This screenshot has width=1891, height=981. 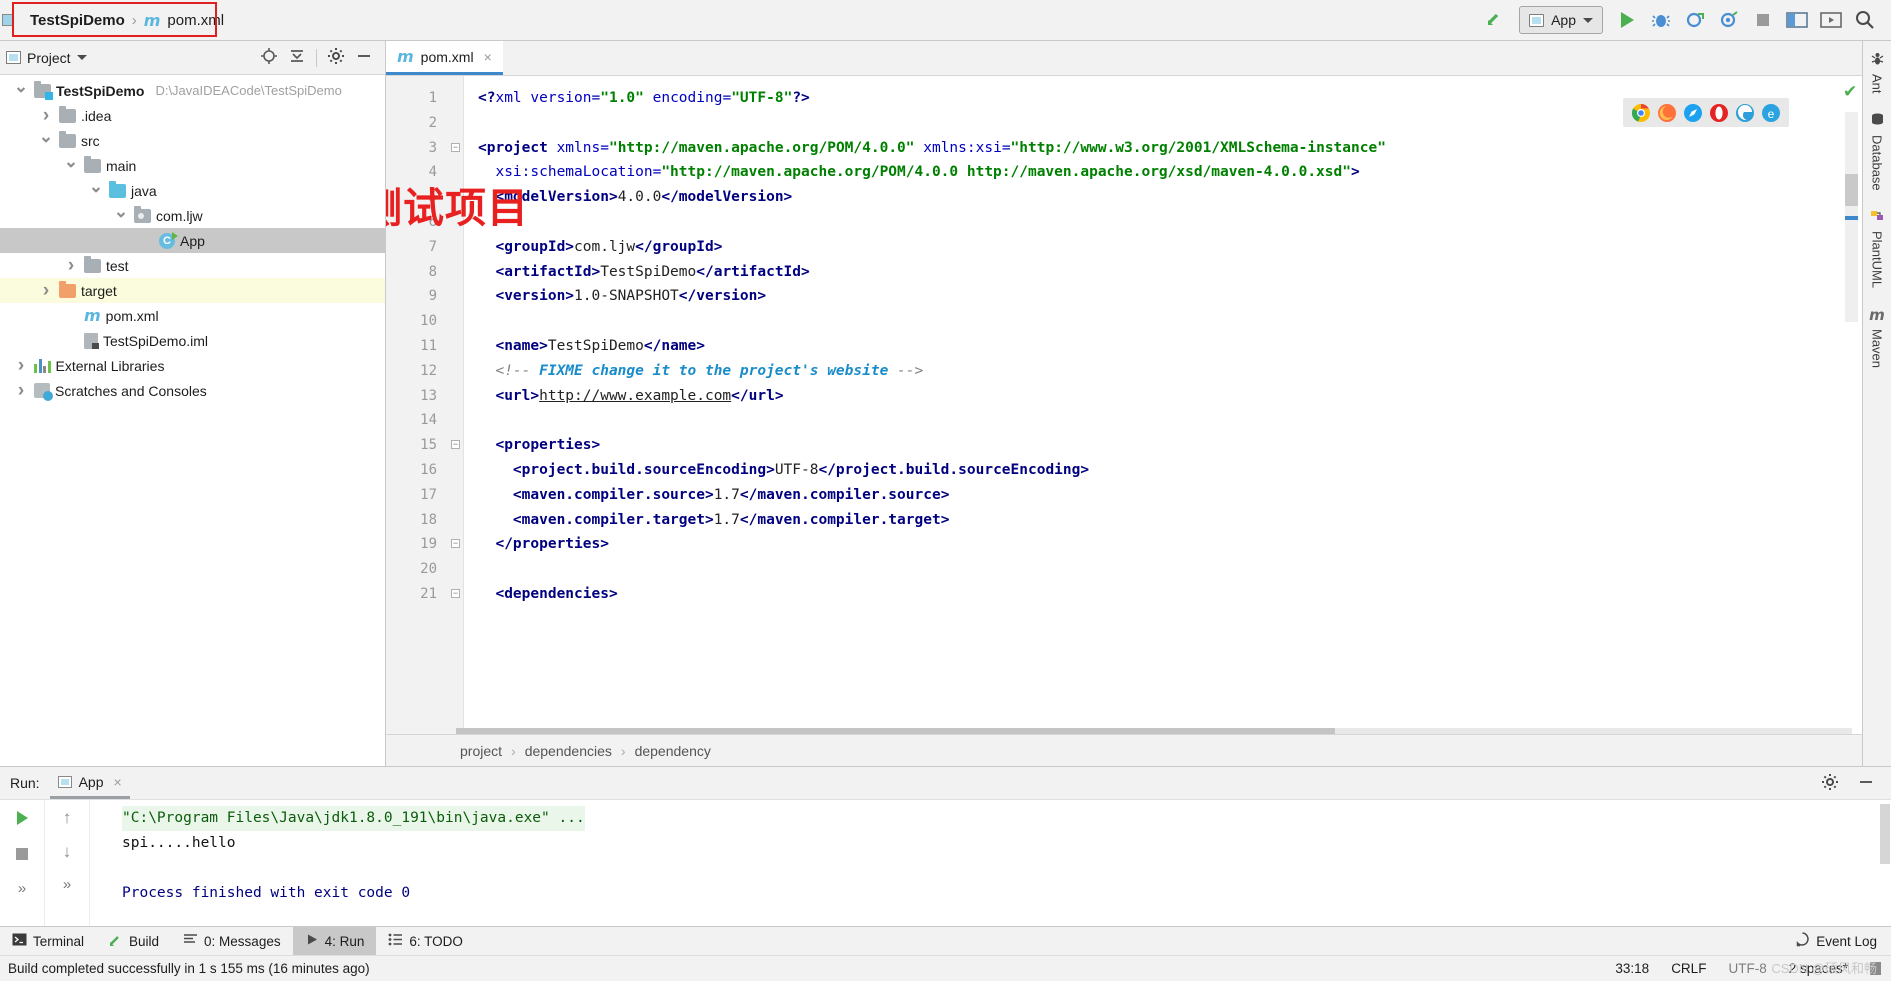 What do you see at coordinates (195, 20) in the screenshot?
I see `breadcrumb-file: pom.xml` at bounding box center [195, 20].